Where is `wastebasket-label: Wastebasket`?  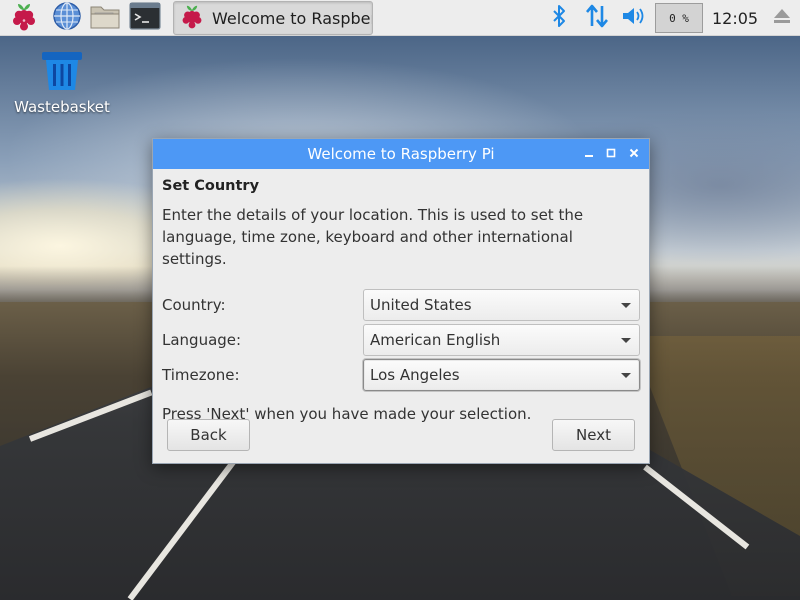
wastebasket-label: Wastebasket is located at coordinates (62, 107).